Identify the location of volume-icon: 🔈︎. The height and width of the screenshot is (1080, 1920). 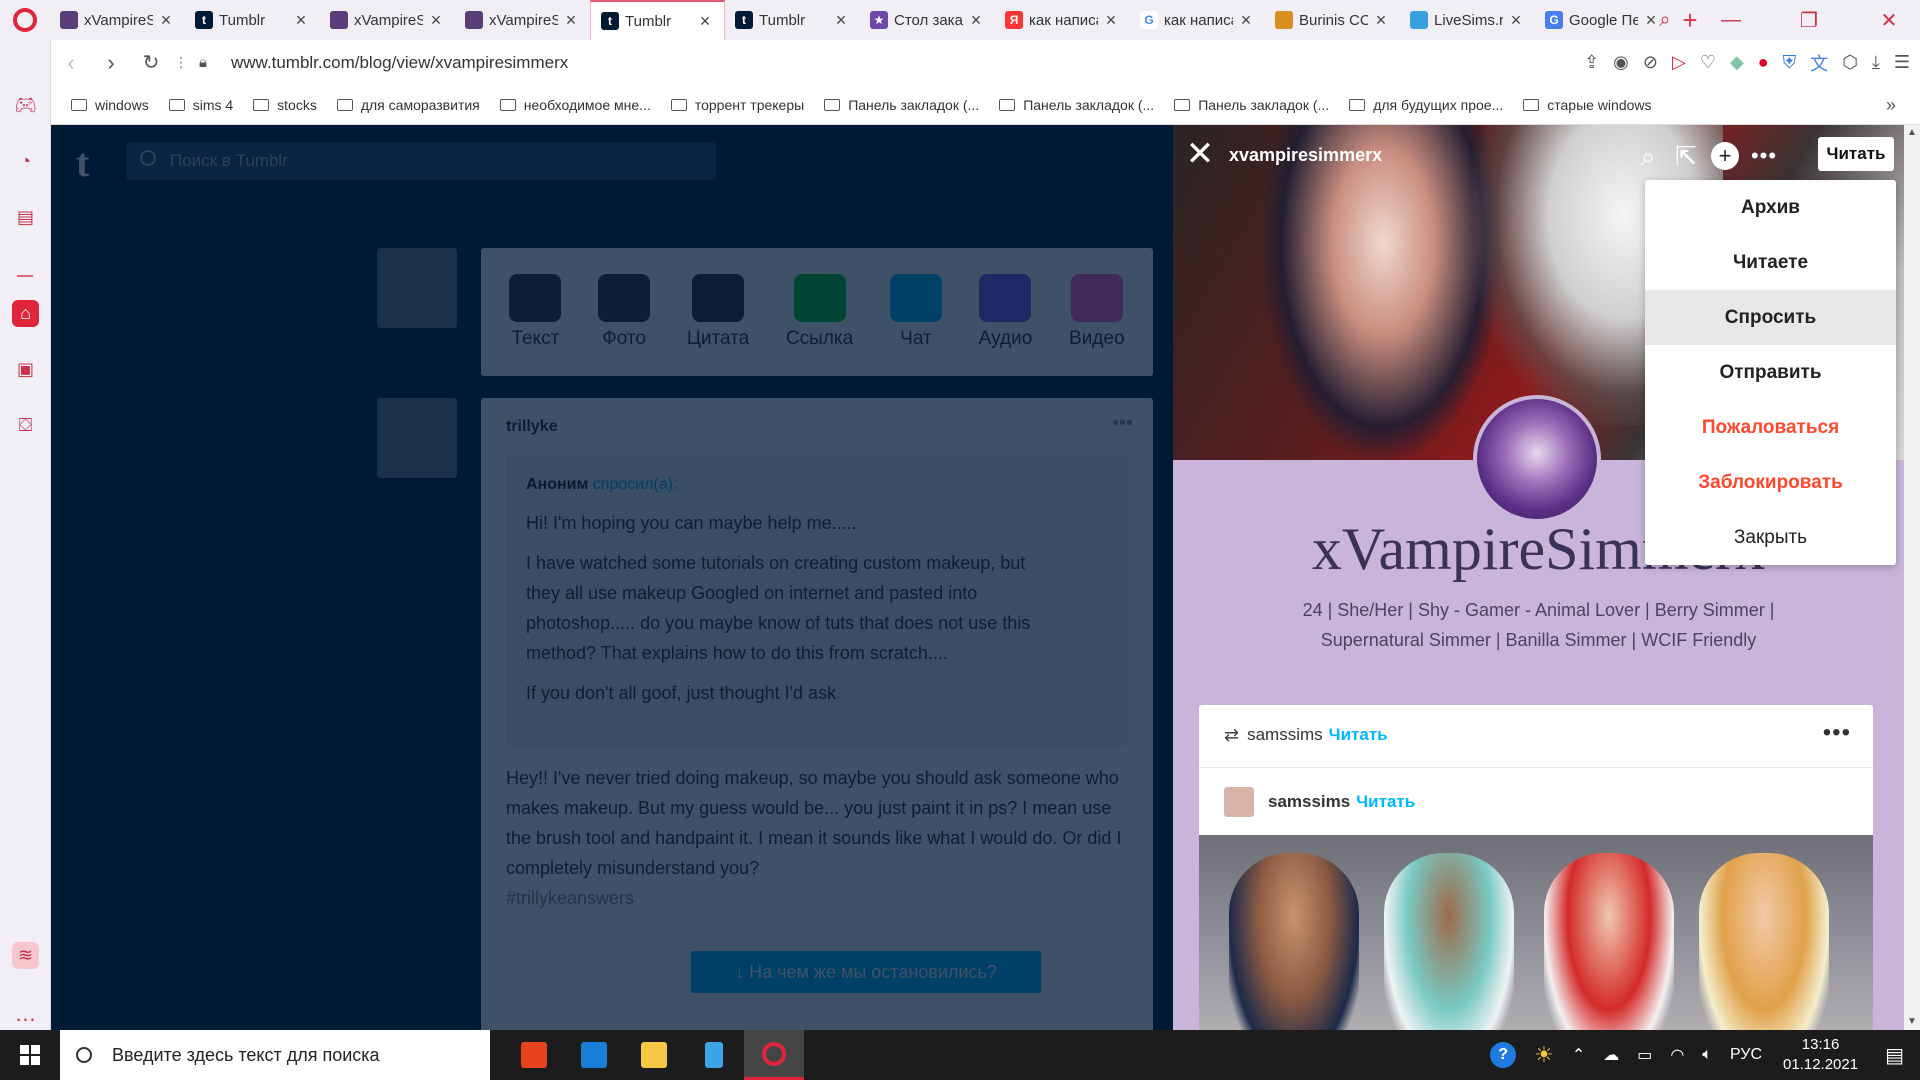
(1707, 1055).